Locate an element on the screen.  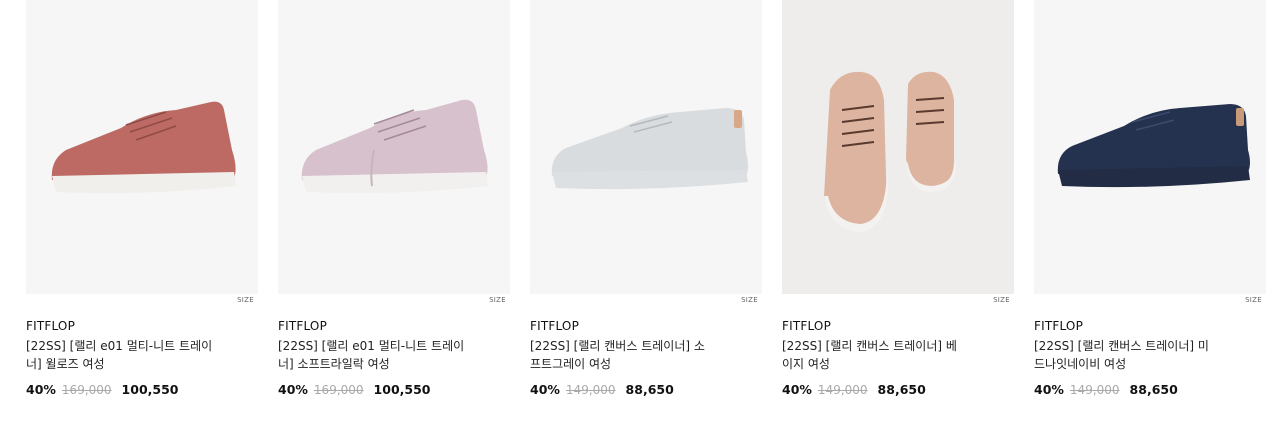
product-title: [22SS] [랠리 e01 멀티-니트 트레이 너] 윌로즈 여성 is located at coordinates (131, 355).